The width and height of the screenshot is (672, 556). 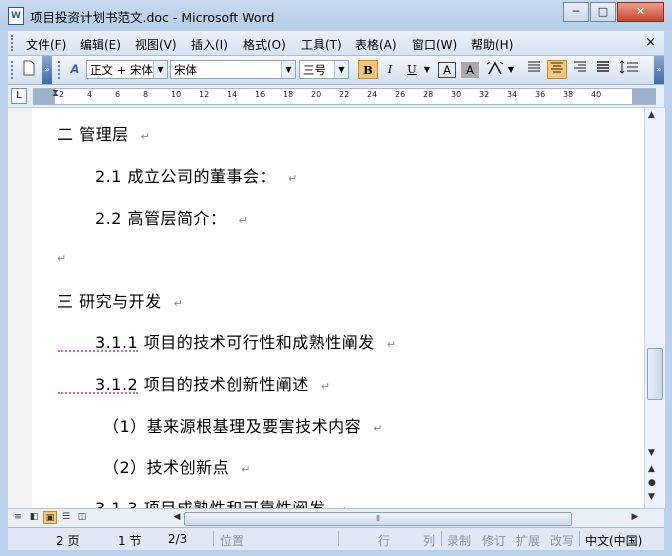 What do you see at coordinates (635, 517) in the screenshot?
I see `scroll-right-icon: ▶` at bounding box center [635, 517].